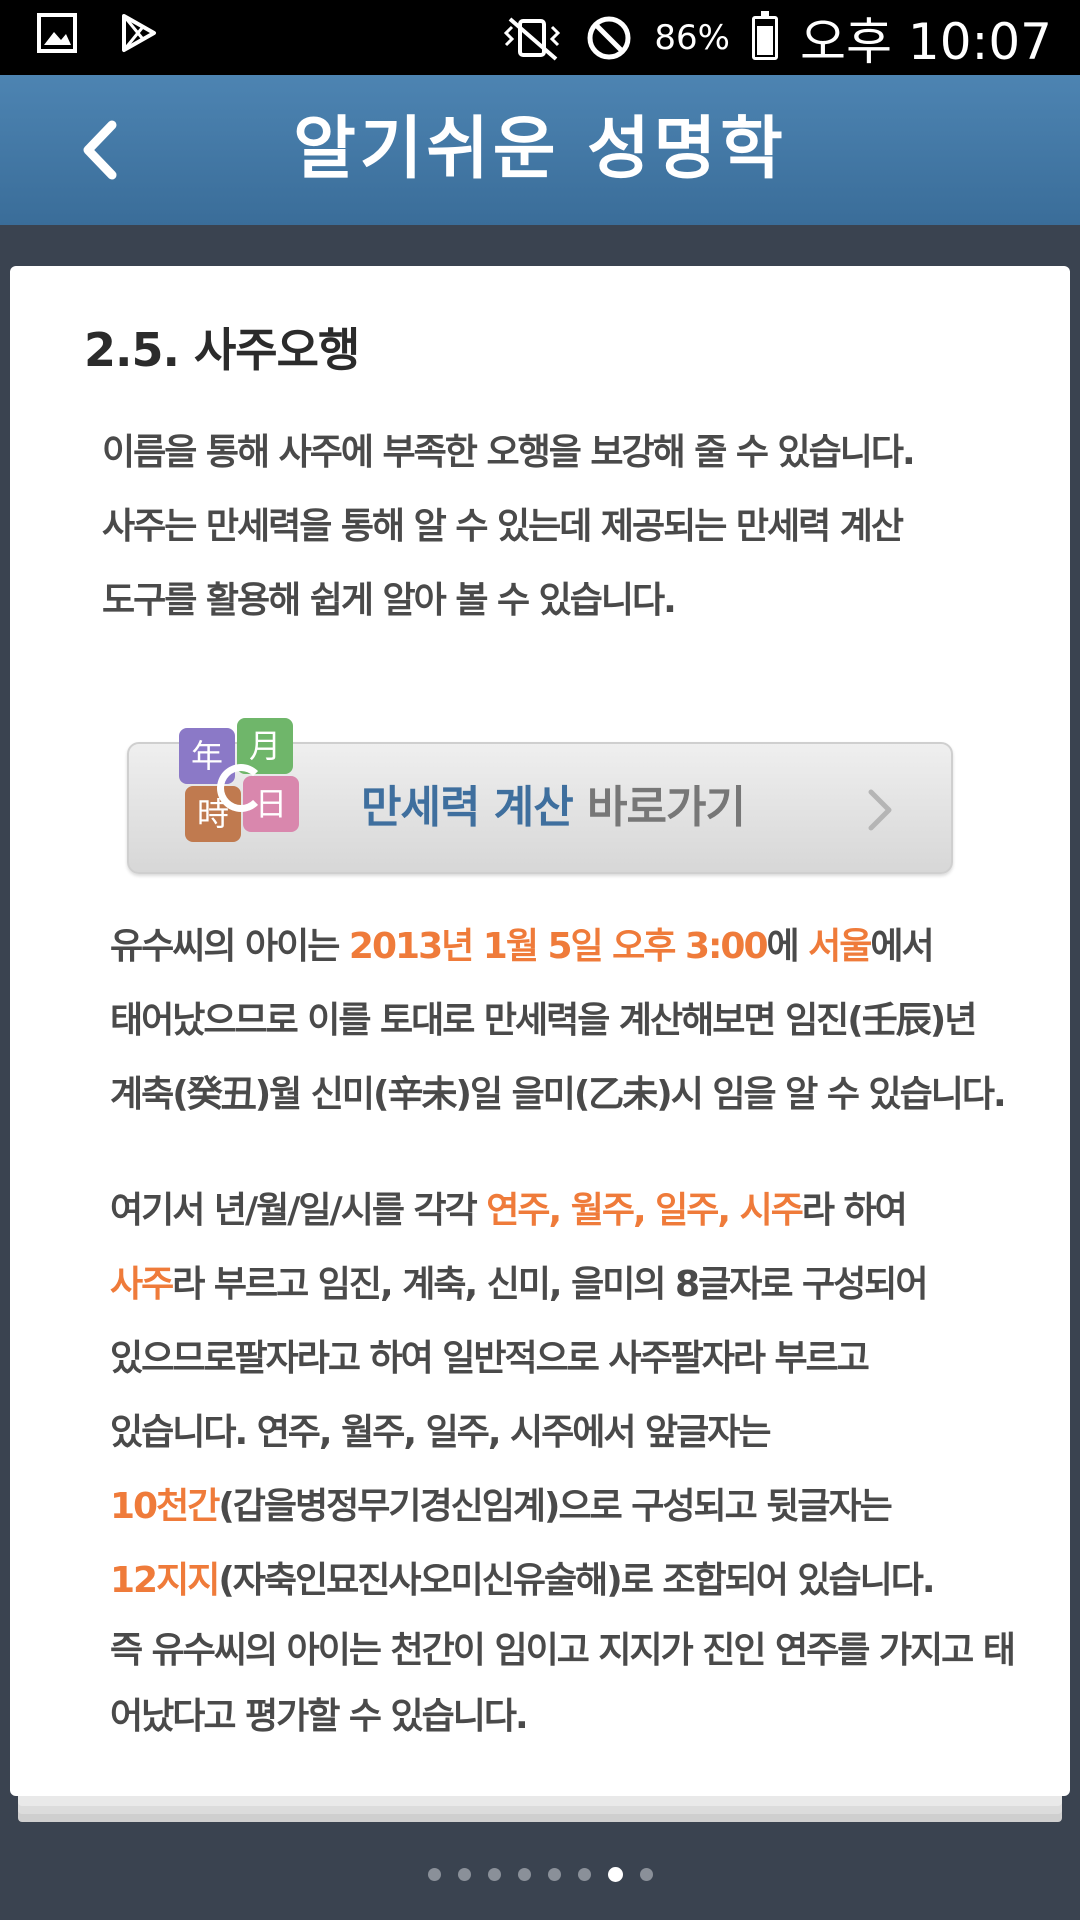  Describe the element at coordinates (509, 452) in the screenshot. I see `intro-line: 이름을 통해 사주에 부족한 오행을 보강해 줄 수 있습니다.` at that location.